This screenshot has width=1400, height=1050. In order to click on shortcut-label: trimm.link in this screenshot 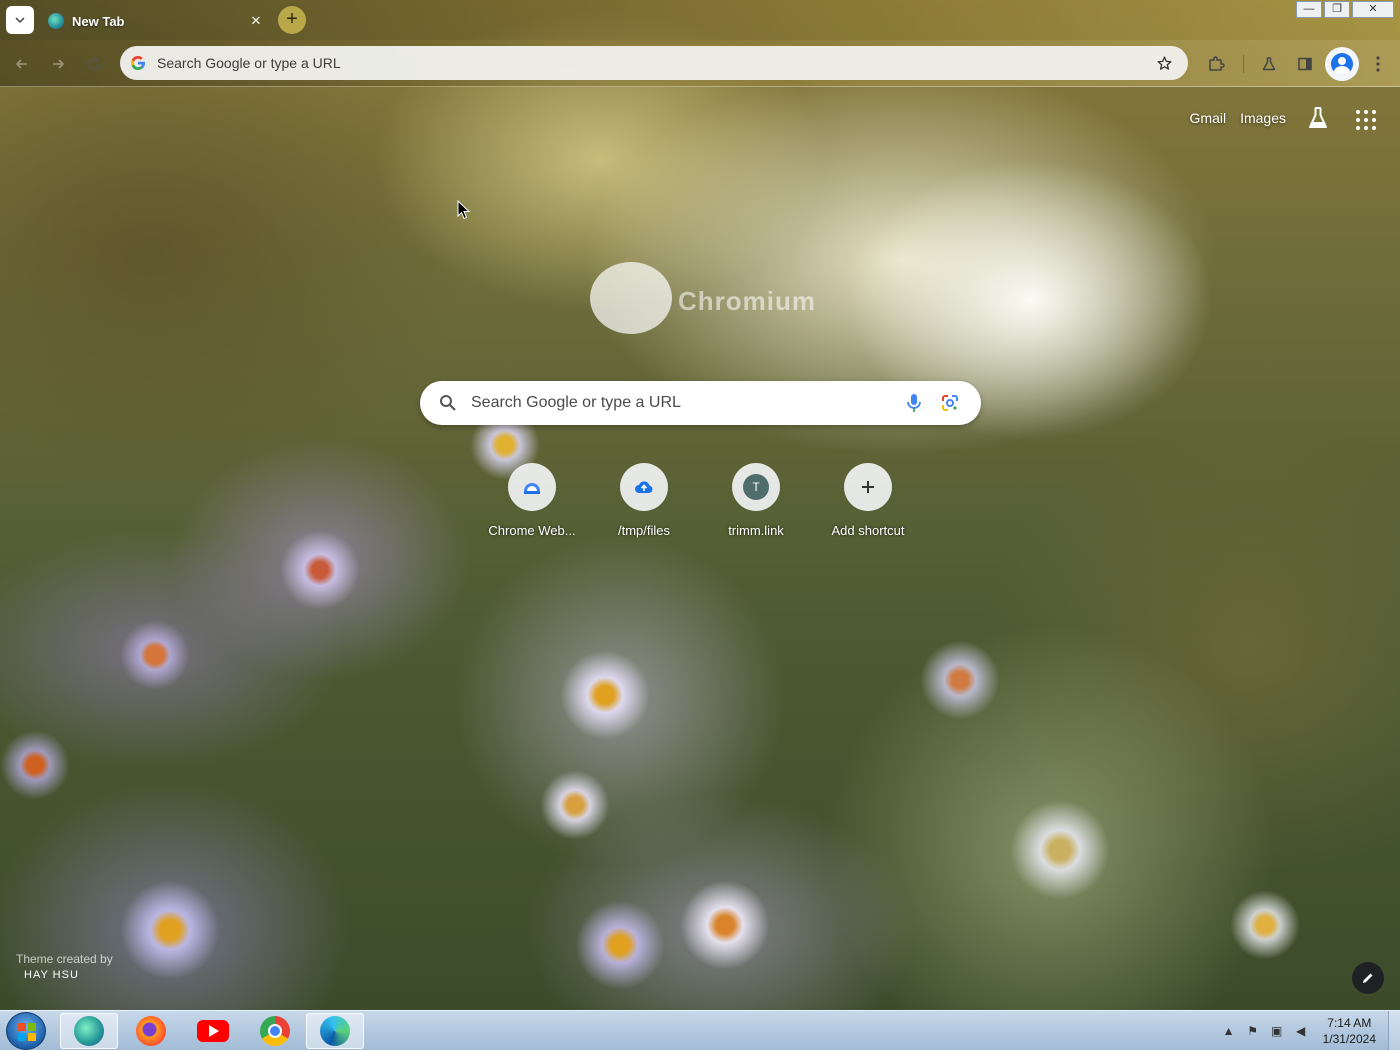, I will do `click(756, 530)`.